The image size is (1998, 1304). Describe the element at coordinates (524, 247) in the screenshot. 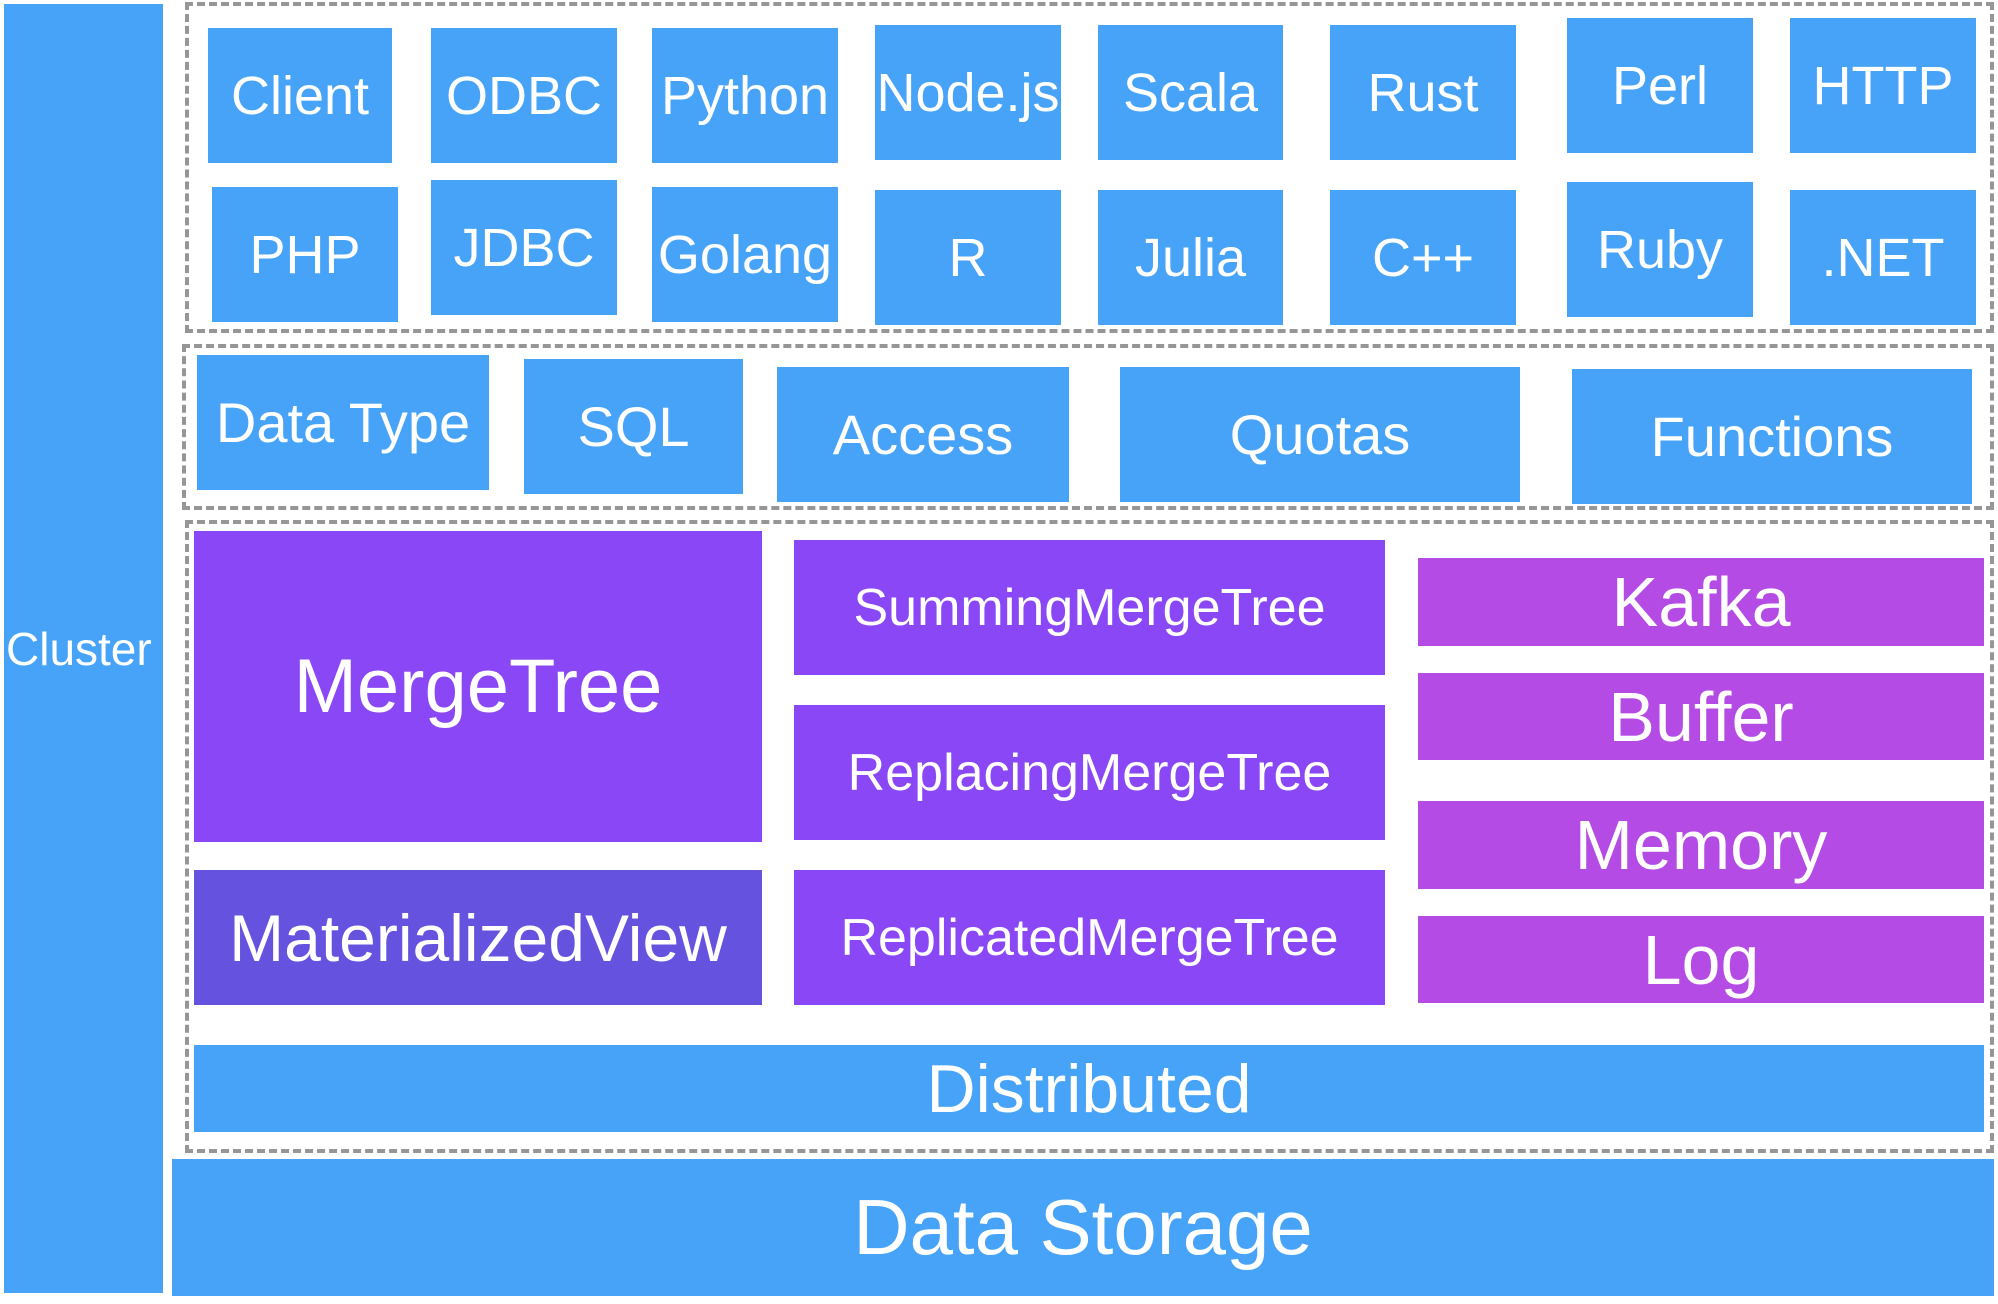

I see `jdbc-box: JDBC` at that location.